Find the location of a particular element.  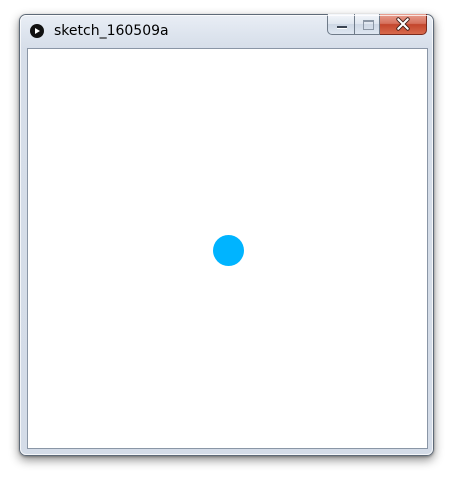

caption-buttons is located at coordinates (377, 25).